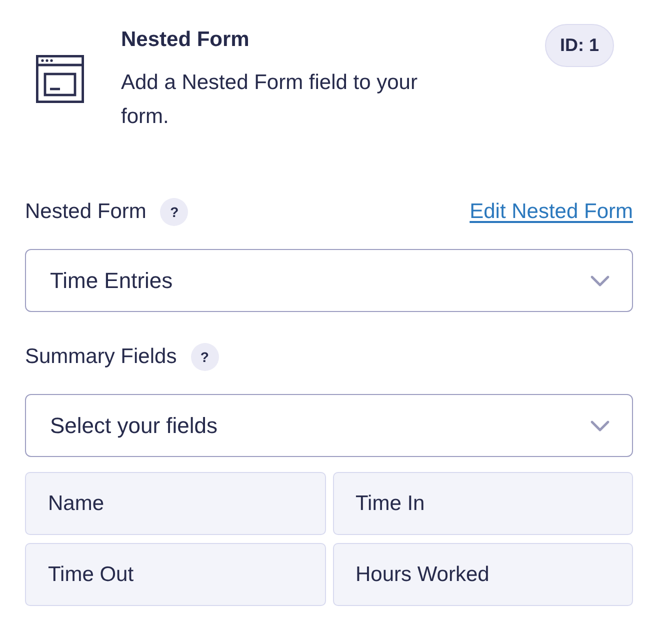 The height and width of the screenshot is (641, 658). Describe the element at coordinates (551, 212) in the screenshot. I see `edit-link: Edit Nested Form` at that location.